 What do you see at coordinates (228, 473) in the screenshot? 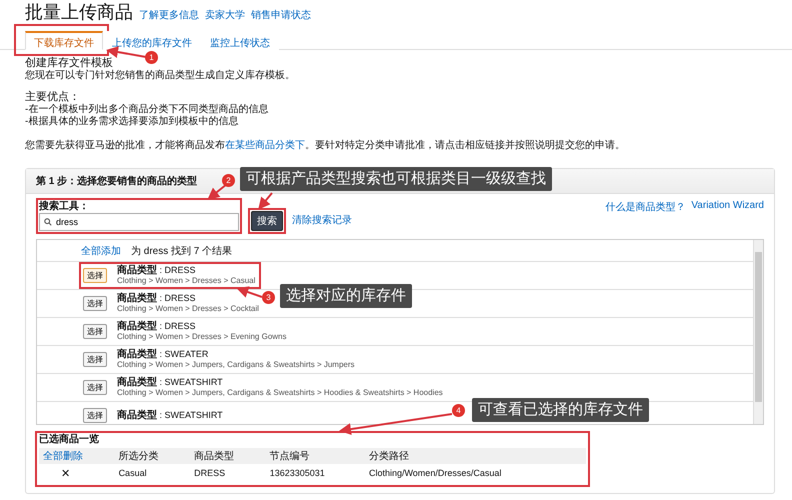
I see `table-cell: DRESS` at bounding box center [228, 473].